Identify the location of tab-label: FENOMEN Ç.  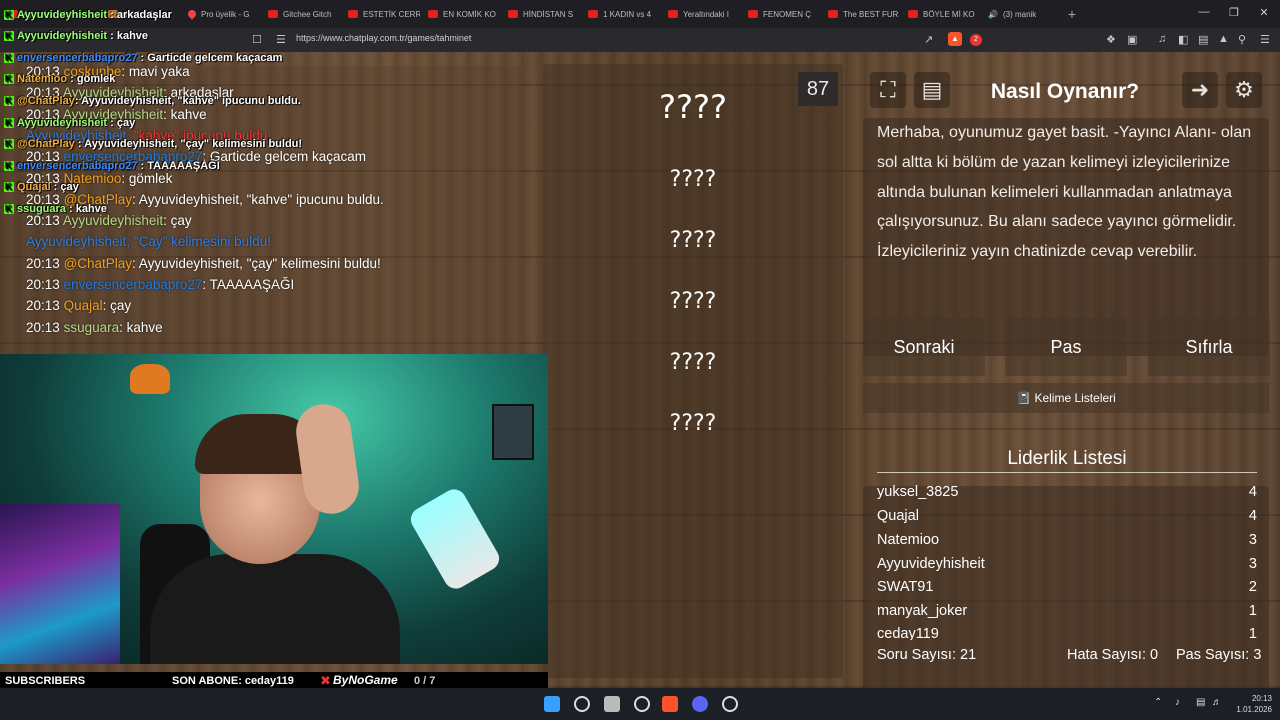
(787, 14).